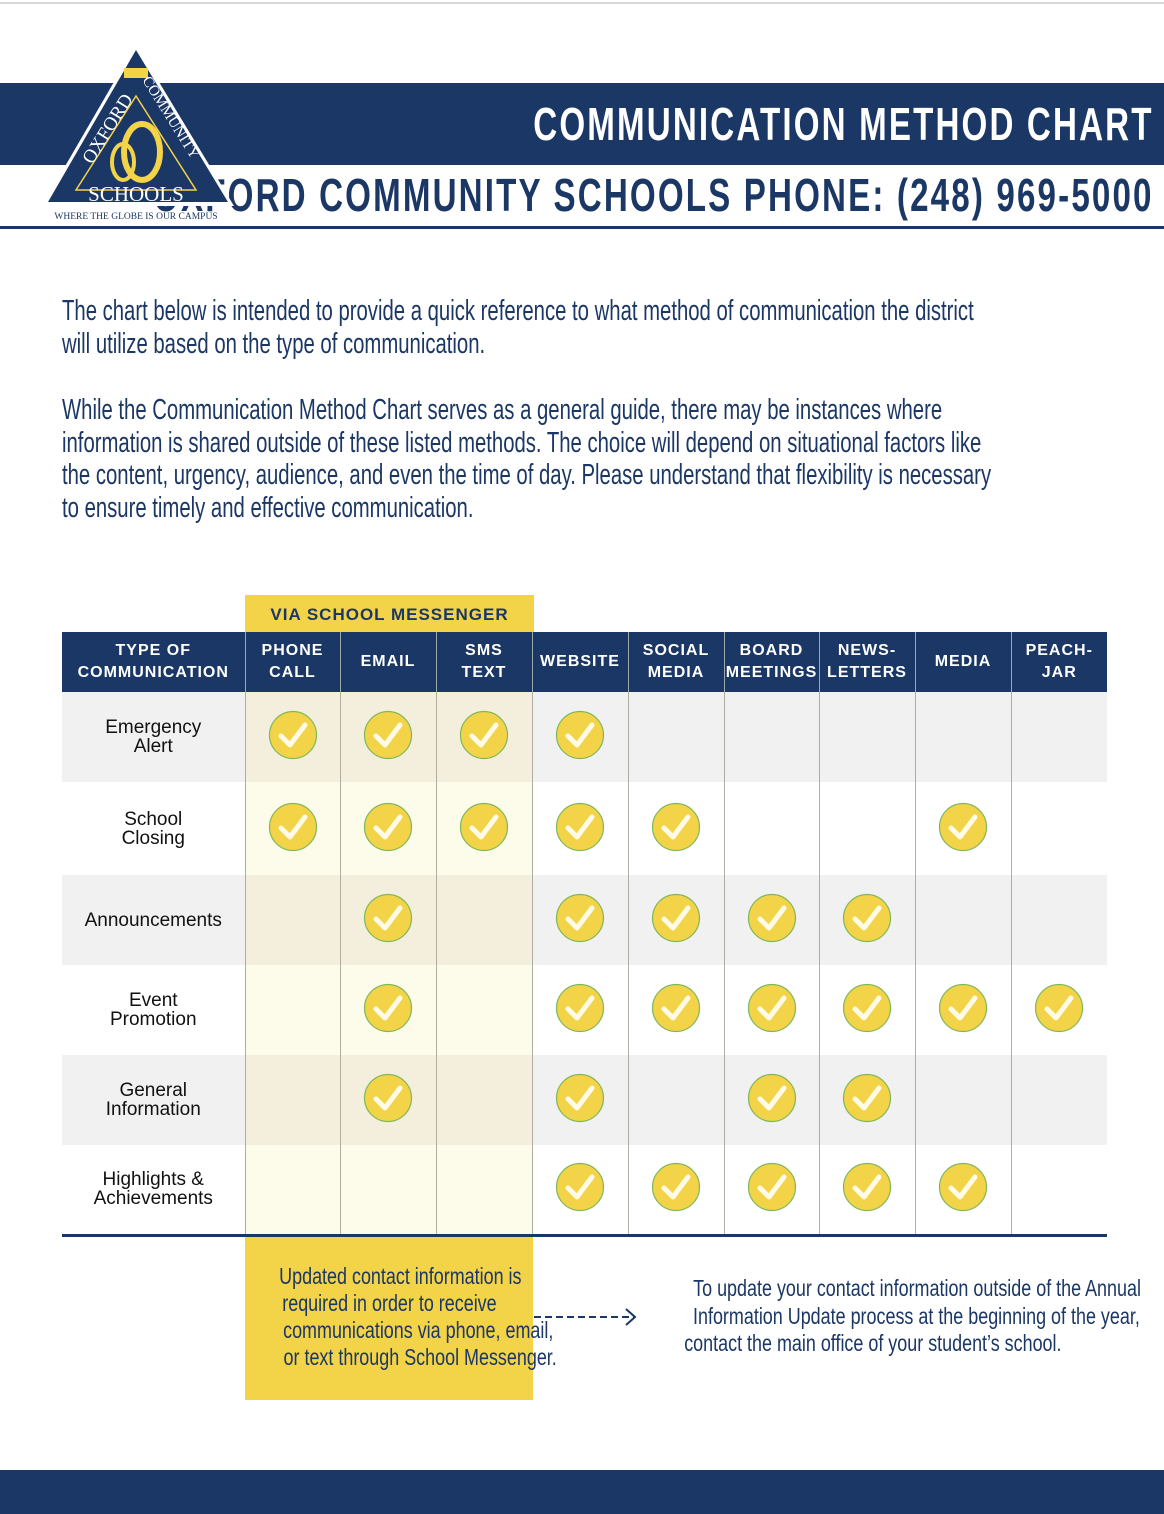  What do you see at coordinates (771, 672) in the screenshot?
I see `header-text: MEETINGS` at bounding box center [771, 672].